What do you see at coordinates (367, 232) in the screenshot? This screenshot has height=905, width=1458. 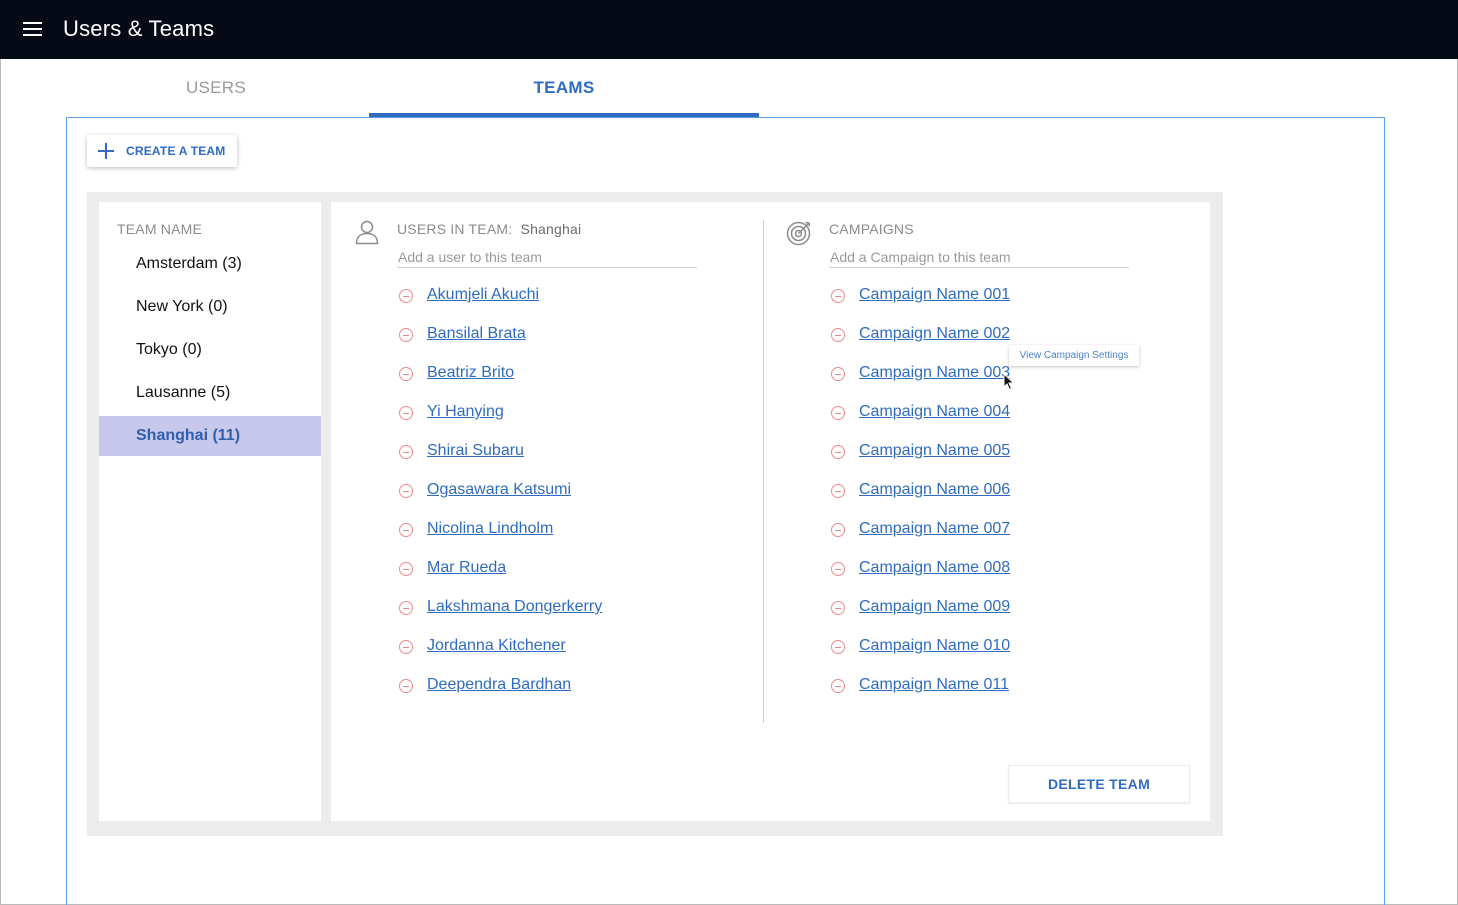 I see `user-icon` at bounding box center [367, 232].